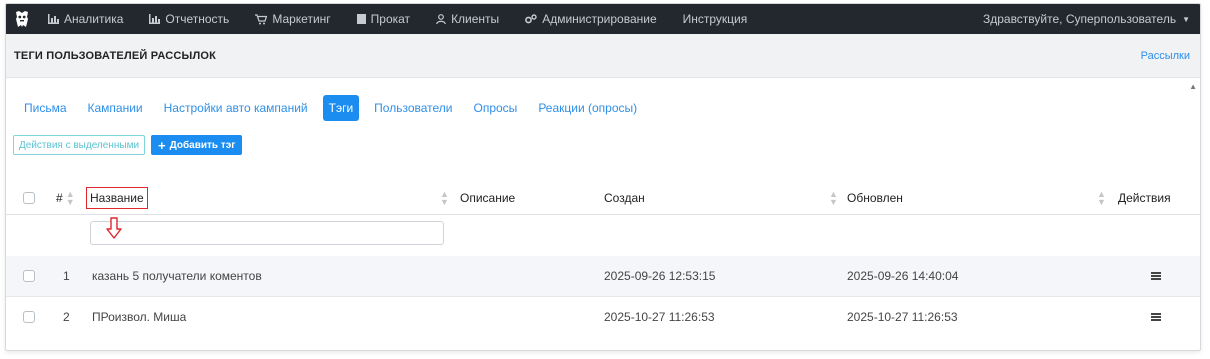 This screenshot has width=1210, height=359. Describe the element at coordinates (603, 198) in the screenshot. I see `table-header-row: # ▲ ▼ Название ▲ ▼ Описание Создан ▲ ▼ Обно` at that location.